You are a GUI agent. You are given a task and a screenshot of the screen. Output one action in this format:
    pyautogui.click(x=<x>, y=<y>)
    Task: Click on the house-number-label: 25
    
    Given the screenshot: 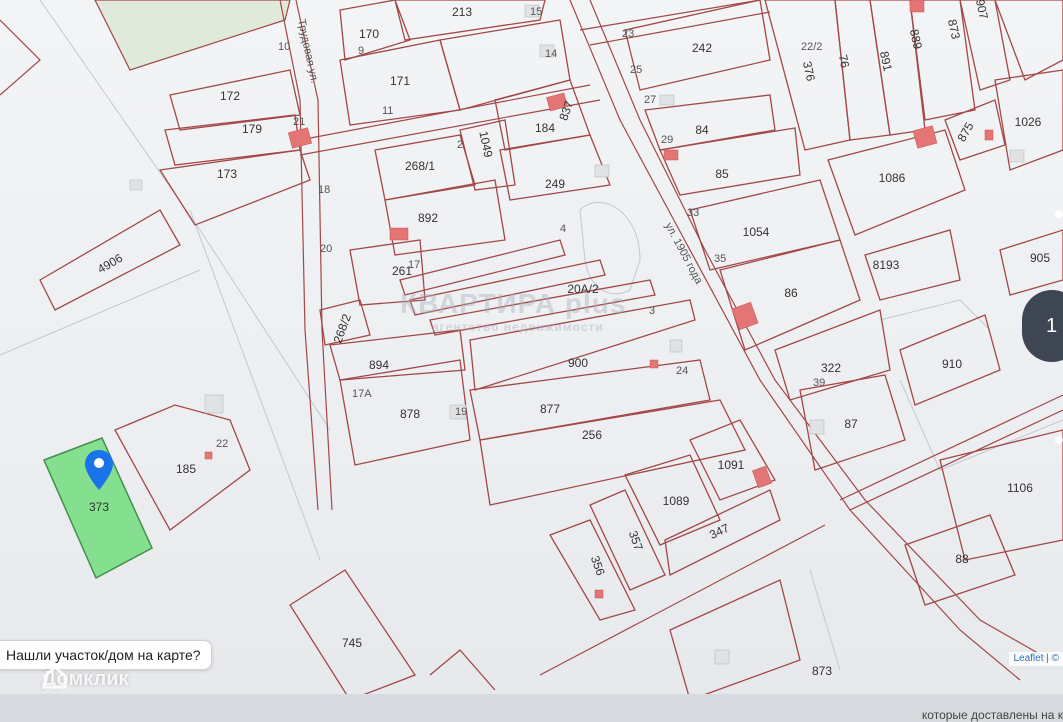 What is the action you would take?
    pyautogui.click(x=636, y=70)
    